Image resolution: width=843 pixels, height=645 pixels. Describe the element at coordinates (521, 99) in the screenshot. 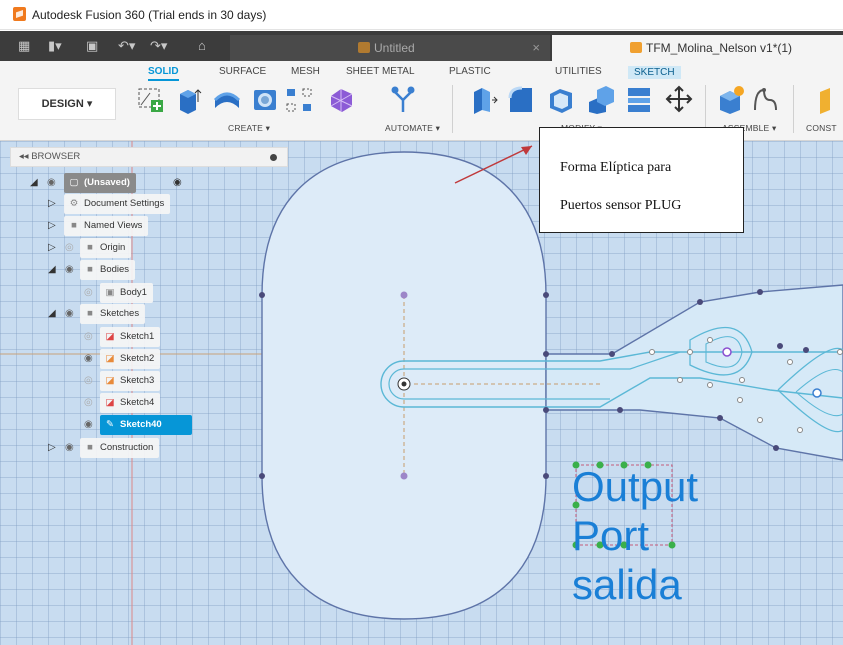

I see `fillet-icon` at that location.